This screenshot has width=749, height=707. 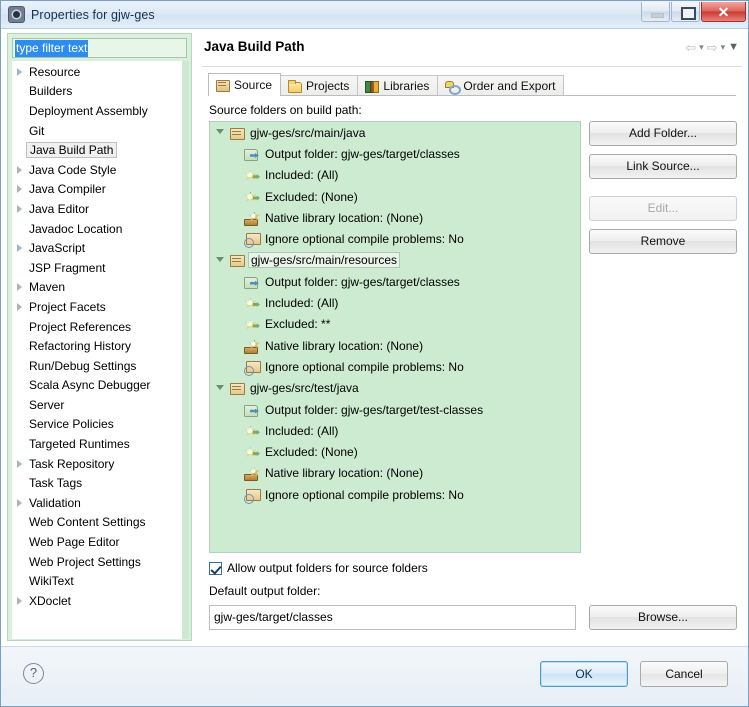 What do you see at coordinates (97, 190) in the screenshot?
I see `sidebar-item-java-compiler: Java Compiler` at bounding box center [97, 190].